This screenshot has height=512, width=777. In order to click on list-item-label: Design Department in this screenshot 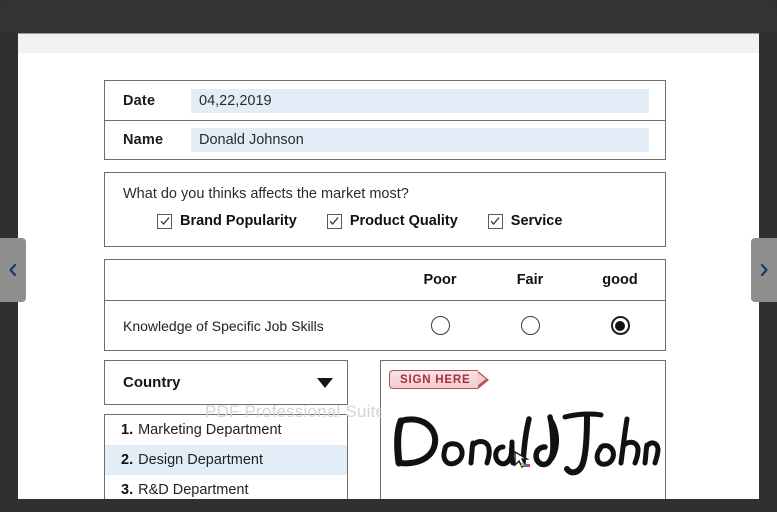, I will do `click(201, 460)`.